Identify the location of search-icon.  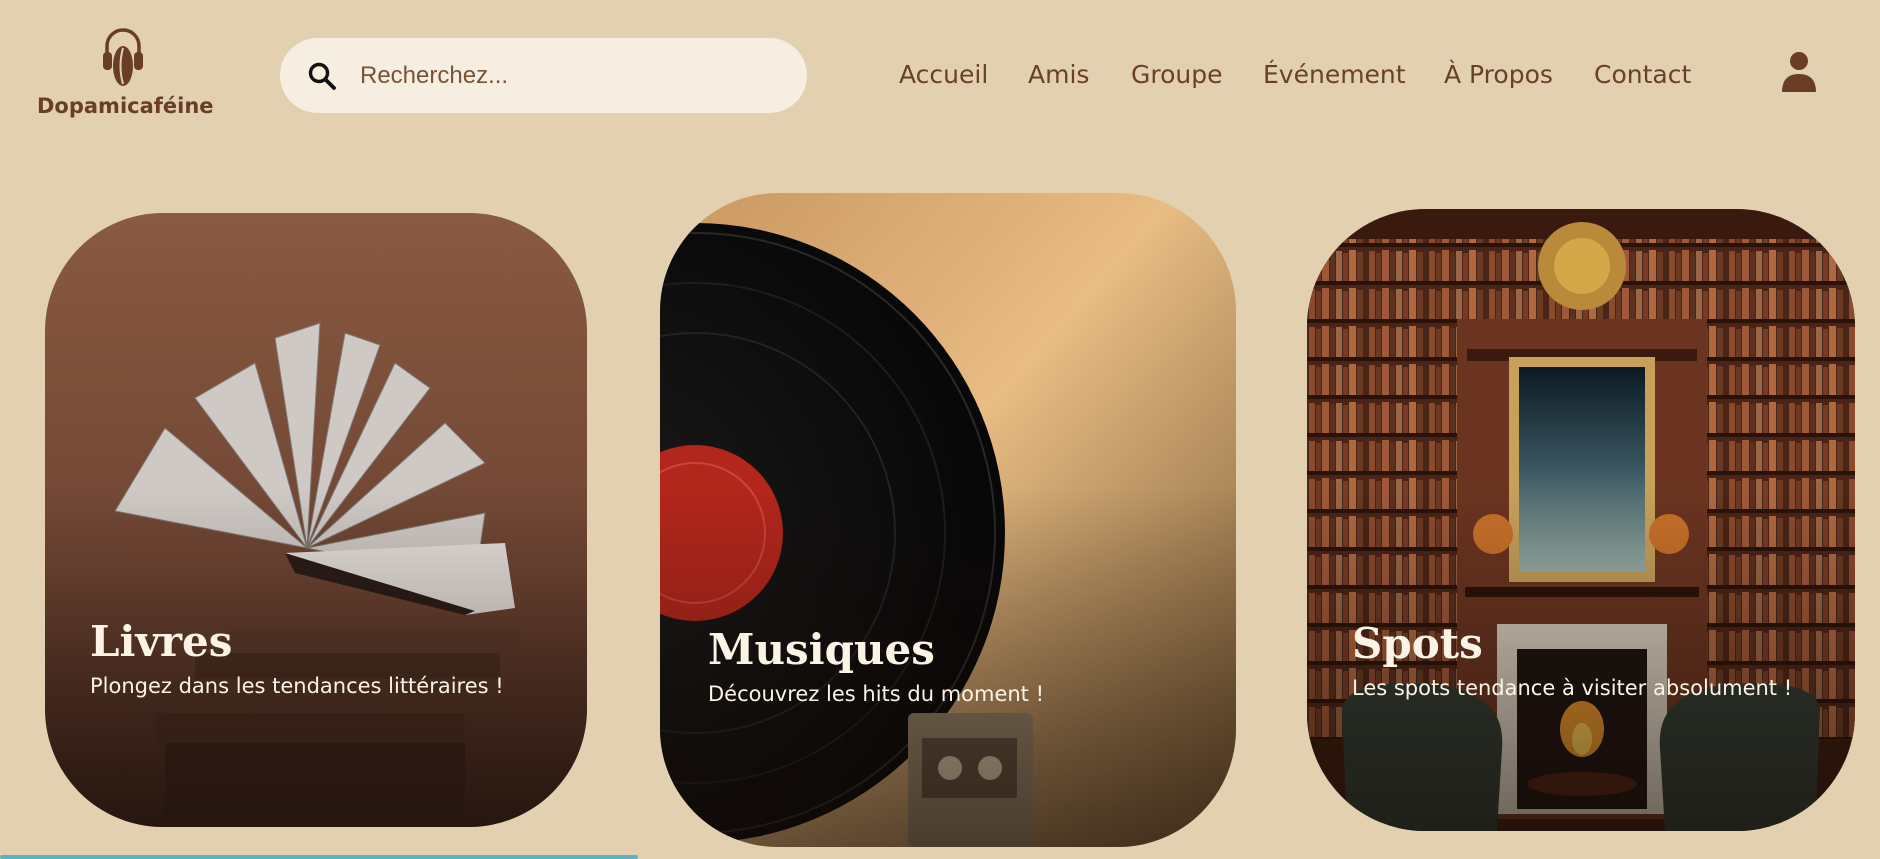
(322, 76).